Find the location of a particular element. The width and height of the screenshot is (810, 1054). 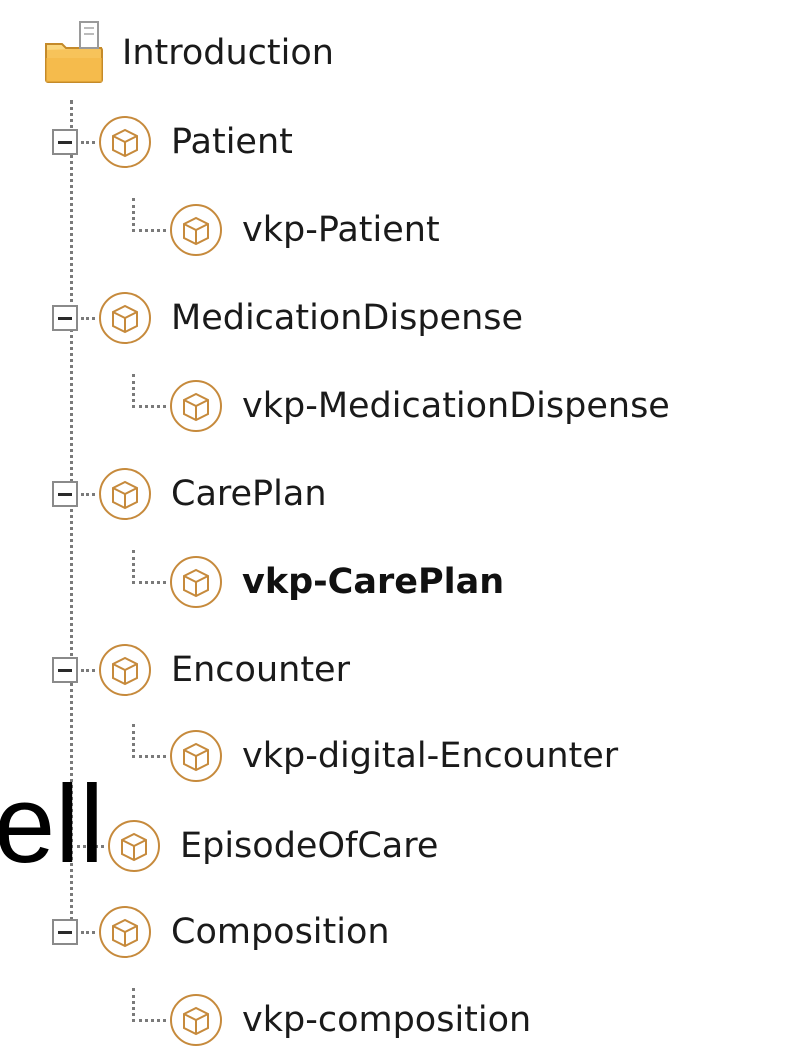

tree-node-composition: Composition is located at coordinates (221, 932).